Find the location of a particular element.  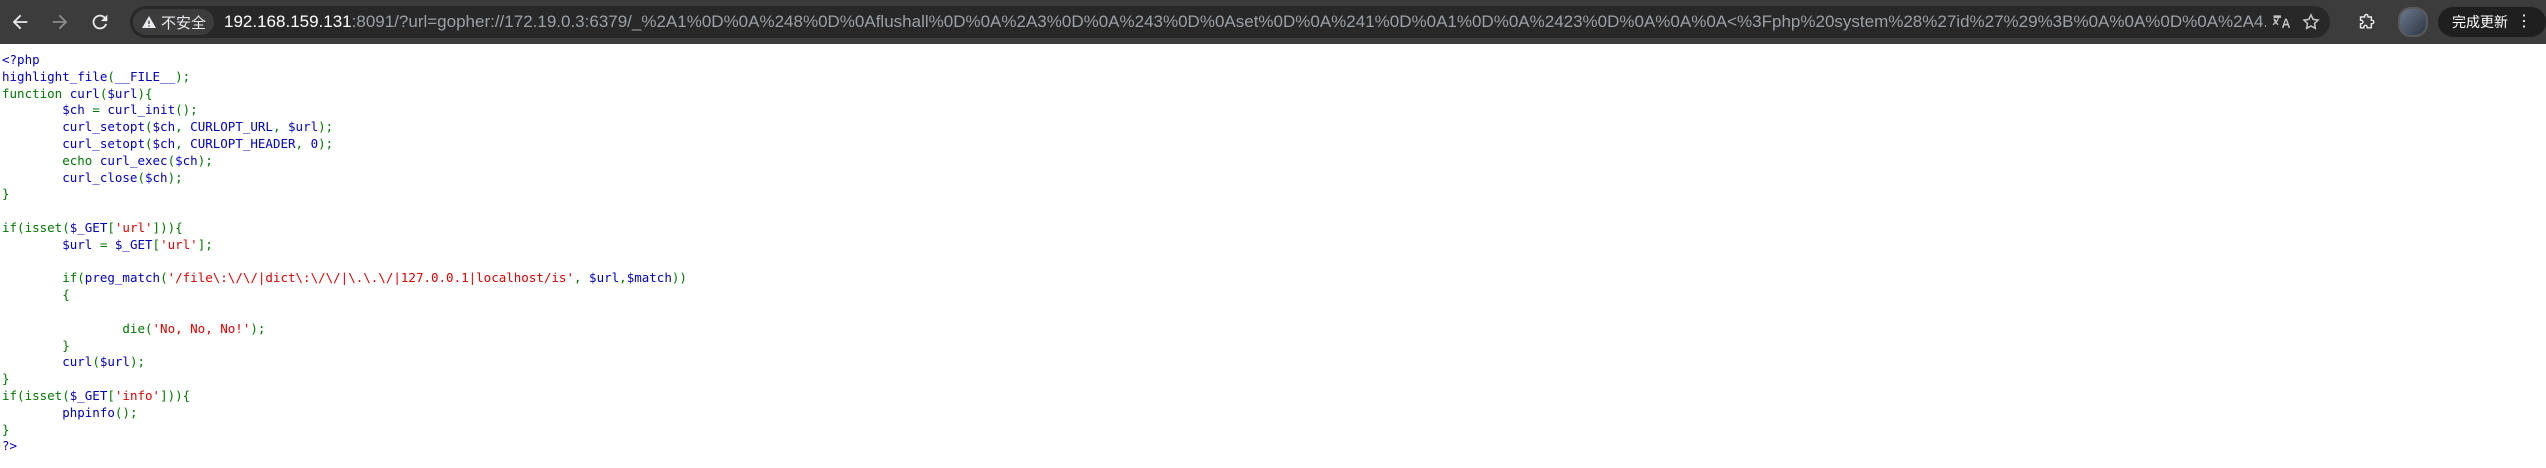

url-host: 192.168.159.131 is located at coordinates (288, 21).